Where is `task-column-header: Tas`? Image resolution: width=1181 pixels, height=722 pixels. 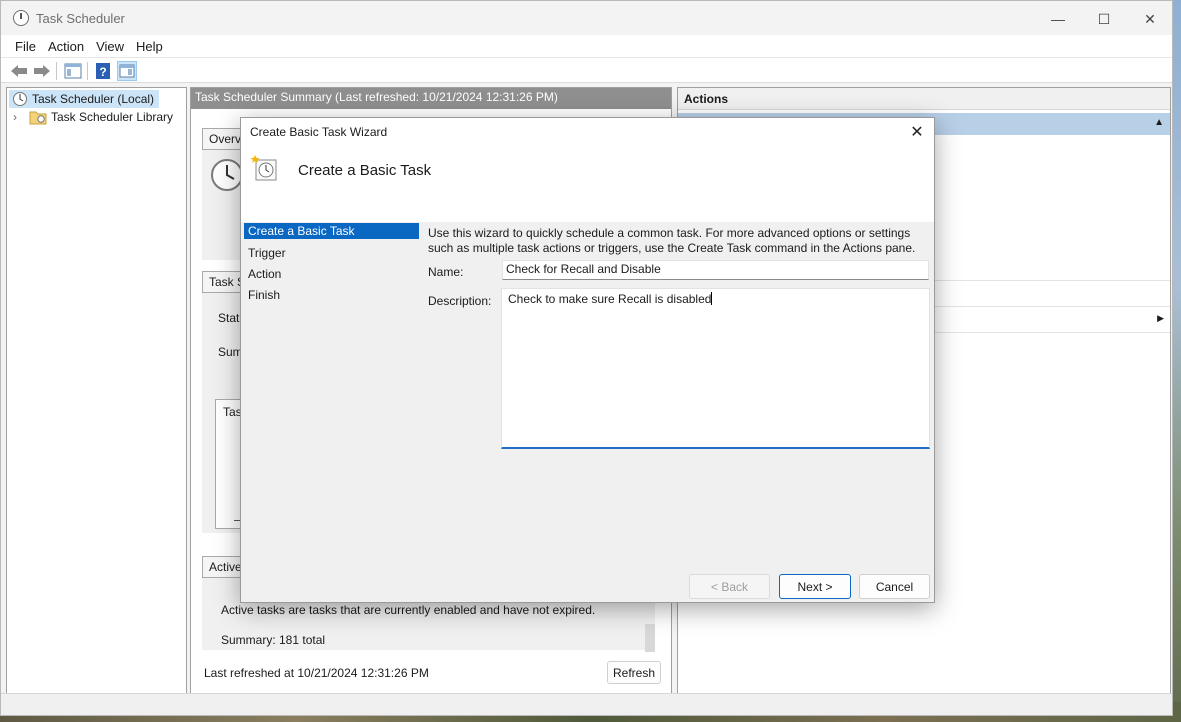
task-column-header: Tas is located at coordinates (232, 412).